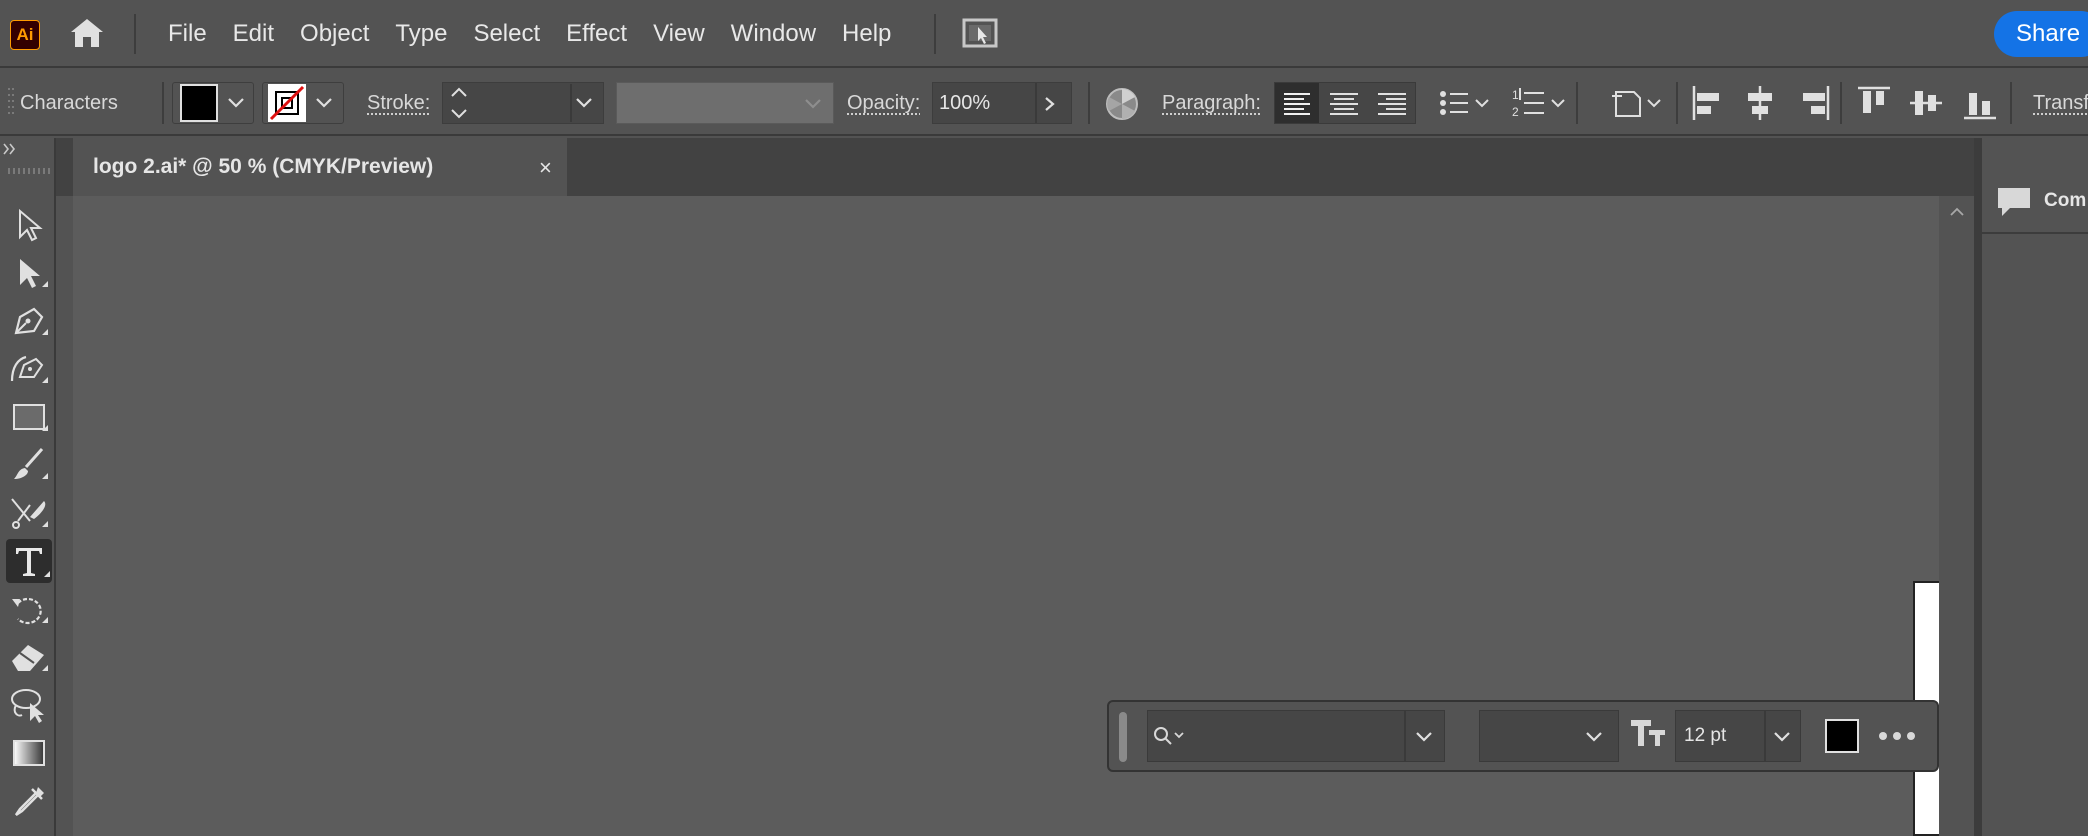 Image resolution: width=2088 pixels, height=836 pixels. What do you see at coordinates (1297, 103) in the screenshot?
I see `align-left-button` at bounding box center [1297, 103].